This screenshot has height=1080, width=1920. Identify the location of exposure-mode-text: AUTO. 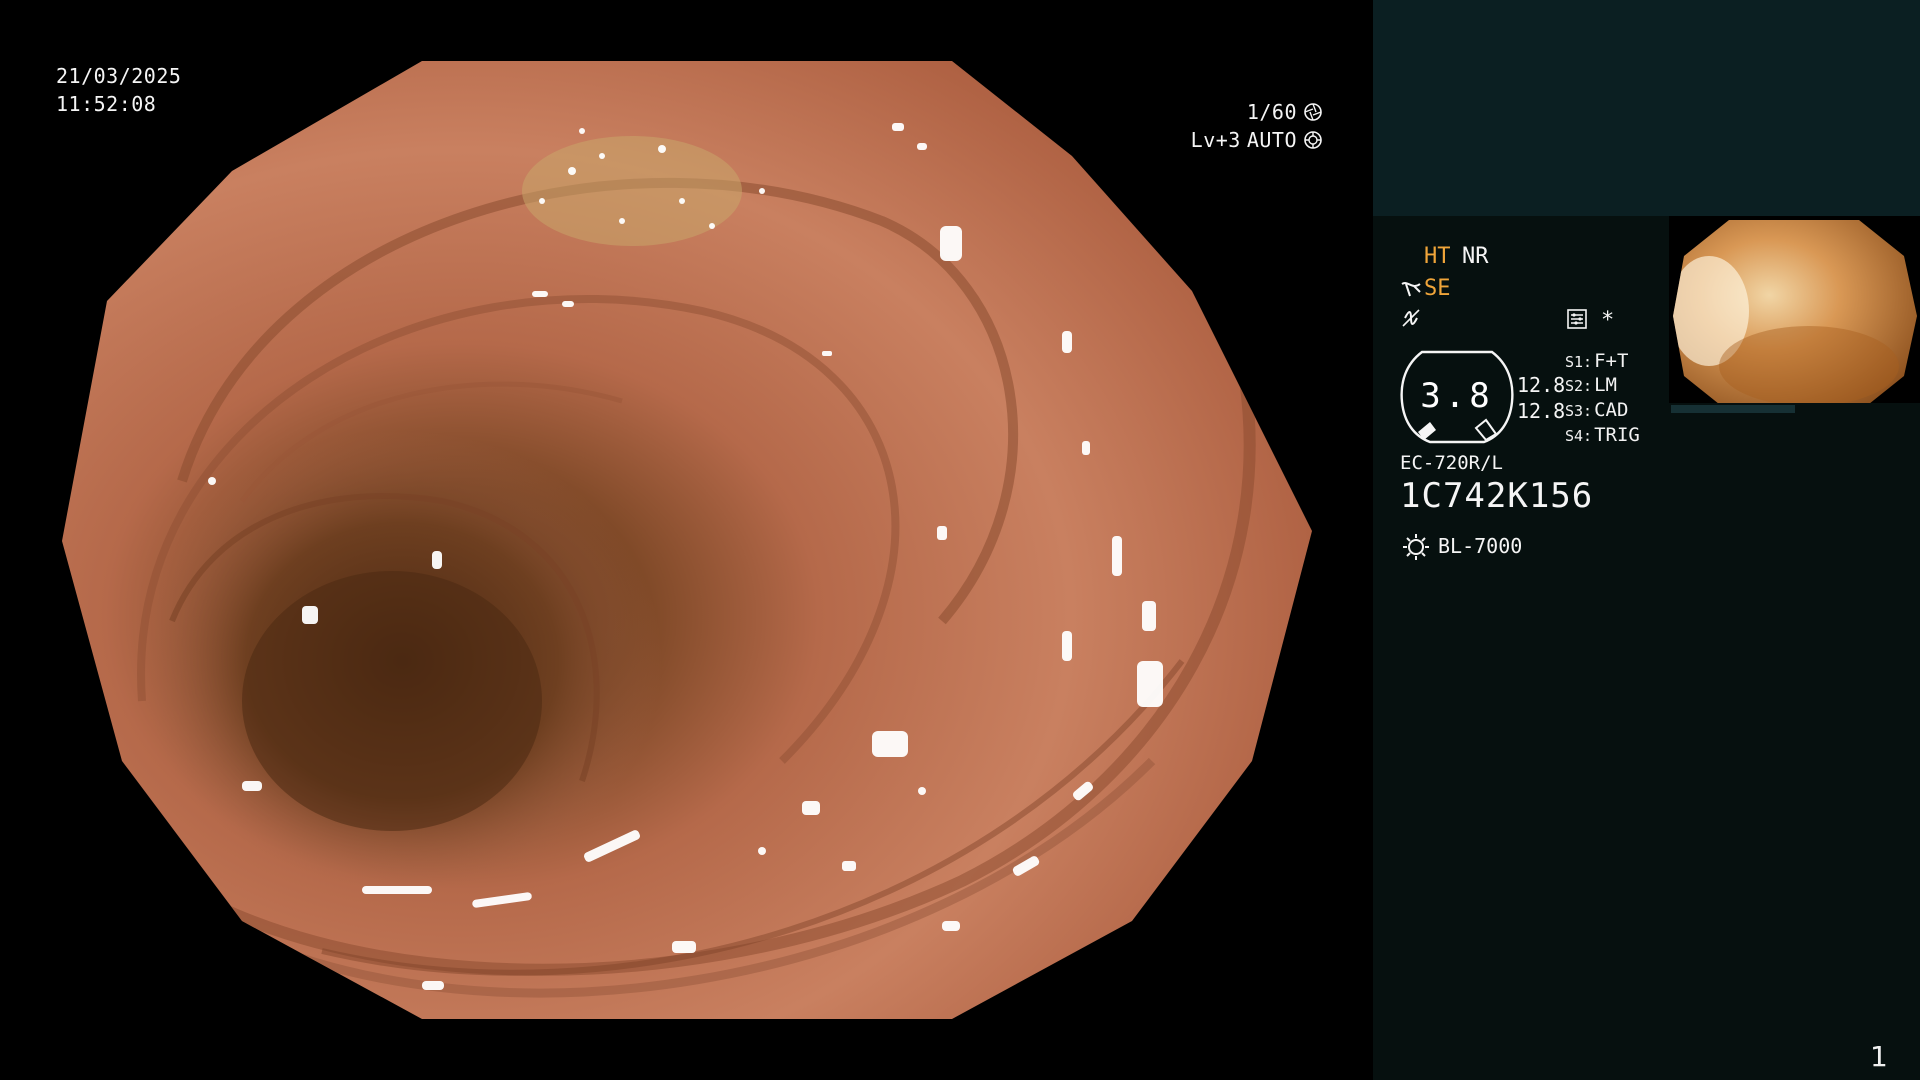
(1271, 140).